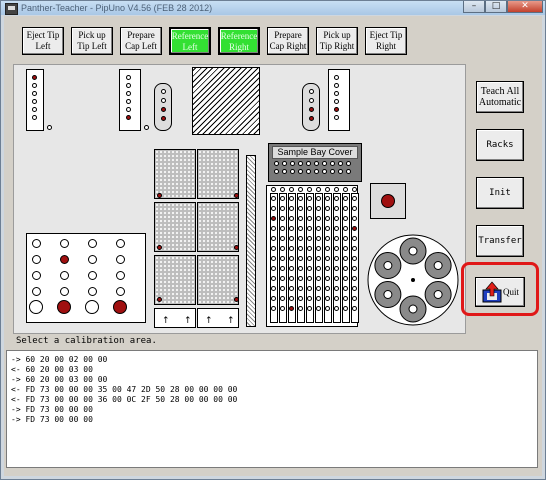  What do you see at coordinates (141, 41) in the screenshot?
I see `prepare-cap-left-button: Prepare Cap Left` at bounding box center [141, 41].